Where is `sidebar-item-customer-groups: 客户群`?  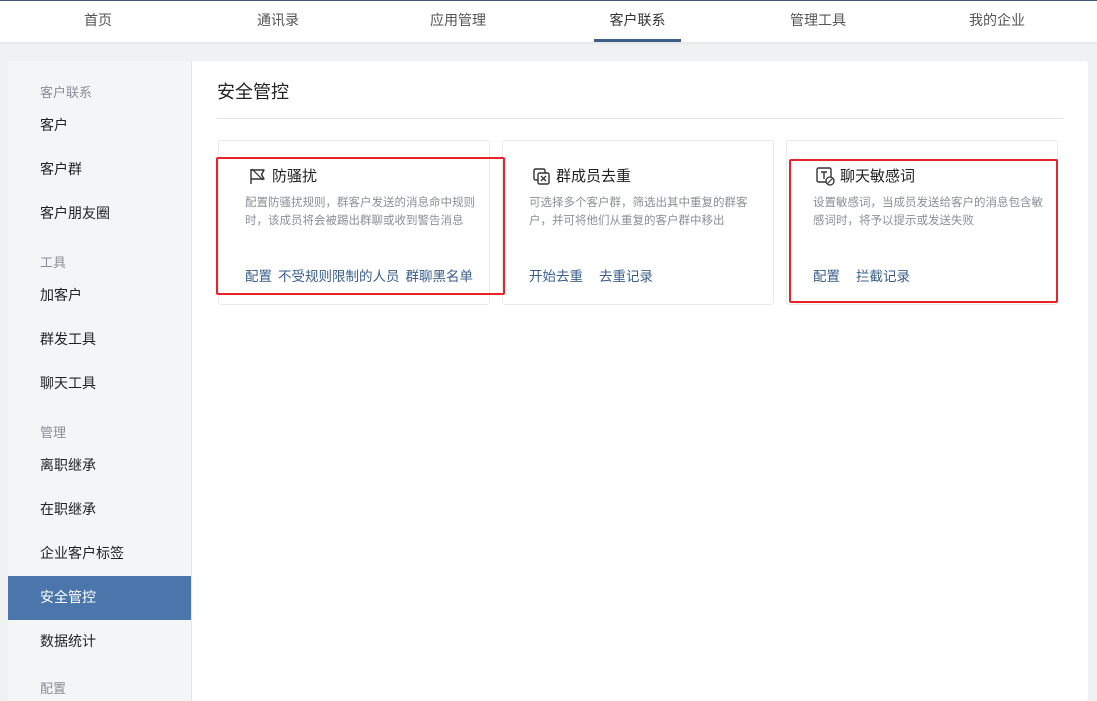 sidebar-item-customer-groups: 客户群 is located at coordinates (99, 170).